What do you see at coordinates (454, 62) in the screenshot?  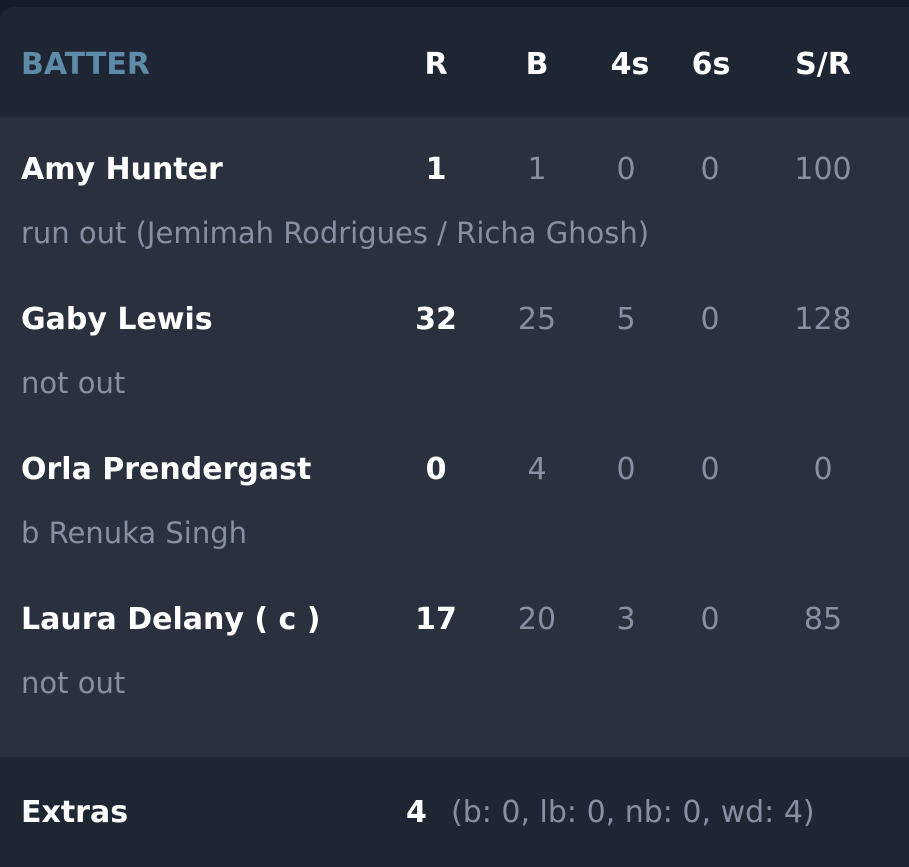 I see `scorecard-header: BATTER R B 4s 6s S/R` at bounding box center [454, 62].